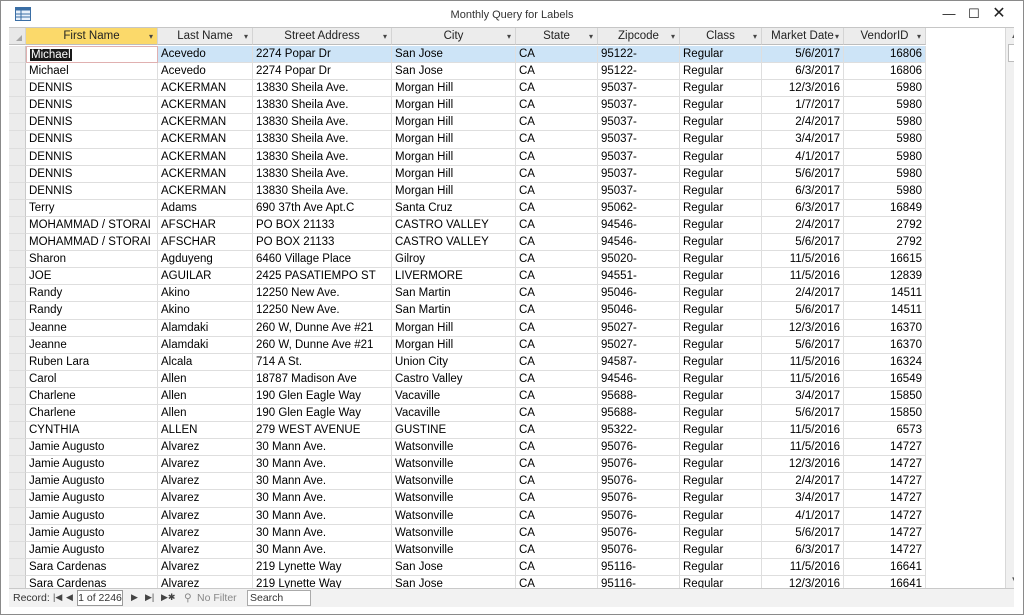  I want to click on table-cell: 2/4/2017, so click(803, 482).